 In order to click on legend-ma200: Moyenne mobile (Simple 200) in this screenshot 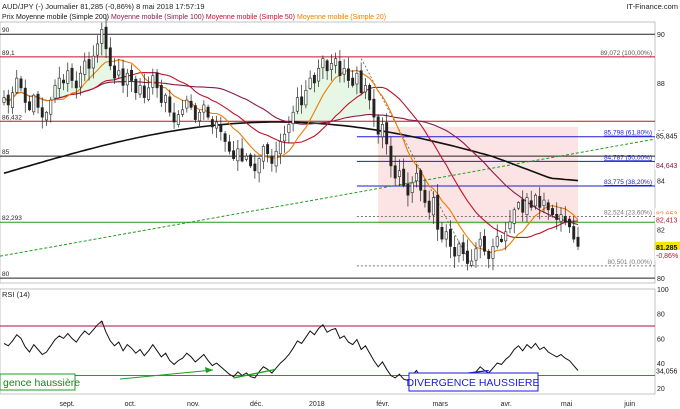, I will do `click(62, 17)`.